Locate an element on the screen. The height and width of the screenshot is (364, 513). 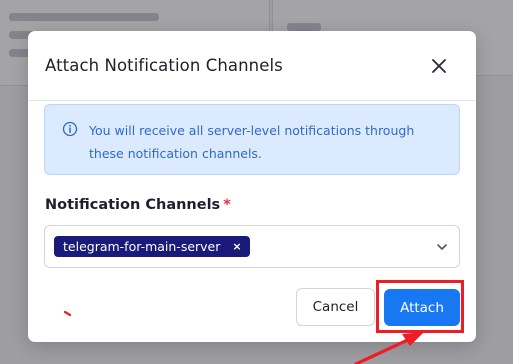
selected-channel-chip: telegram-for-main-server × is located at coordinates (152, 246).